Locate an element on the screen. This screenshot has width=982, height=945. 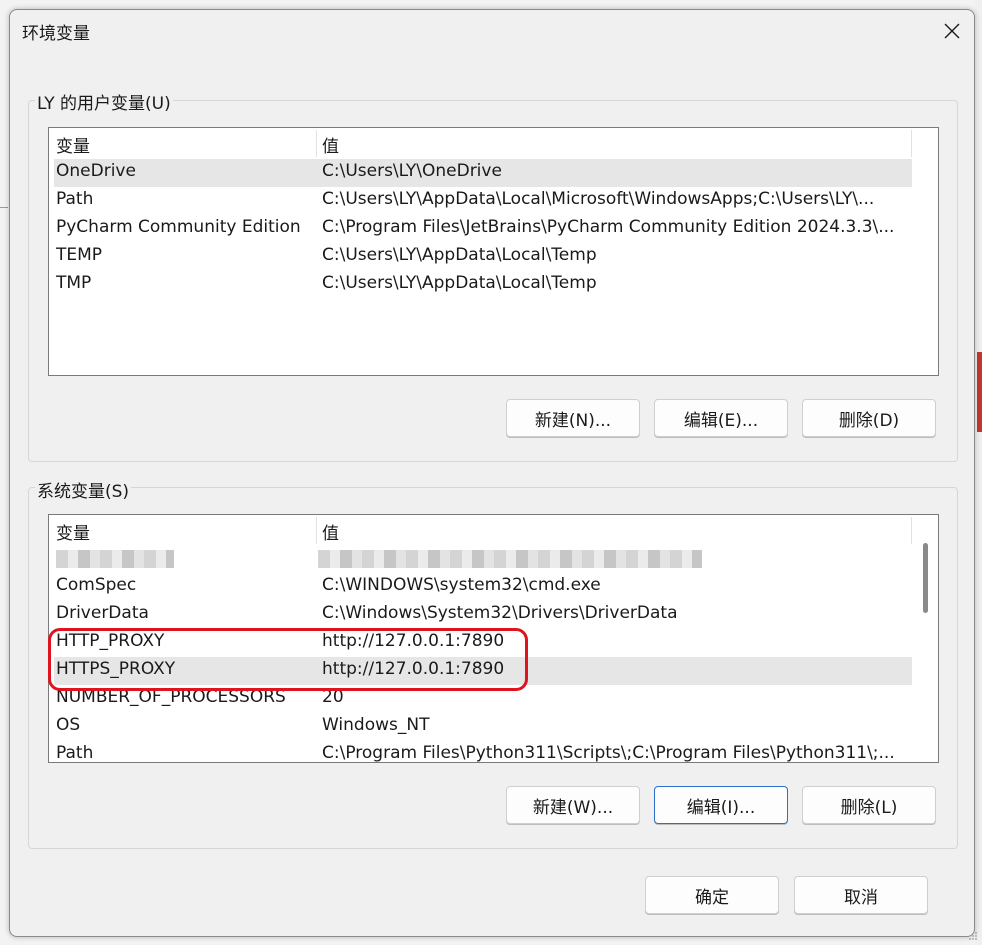
redacted-value is located at coordinates (510, 559).